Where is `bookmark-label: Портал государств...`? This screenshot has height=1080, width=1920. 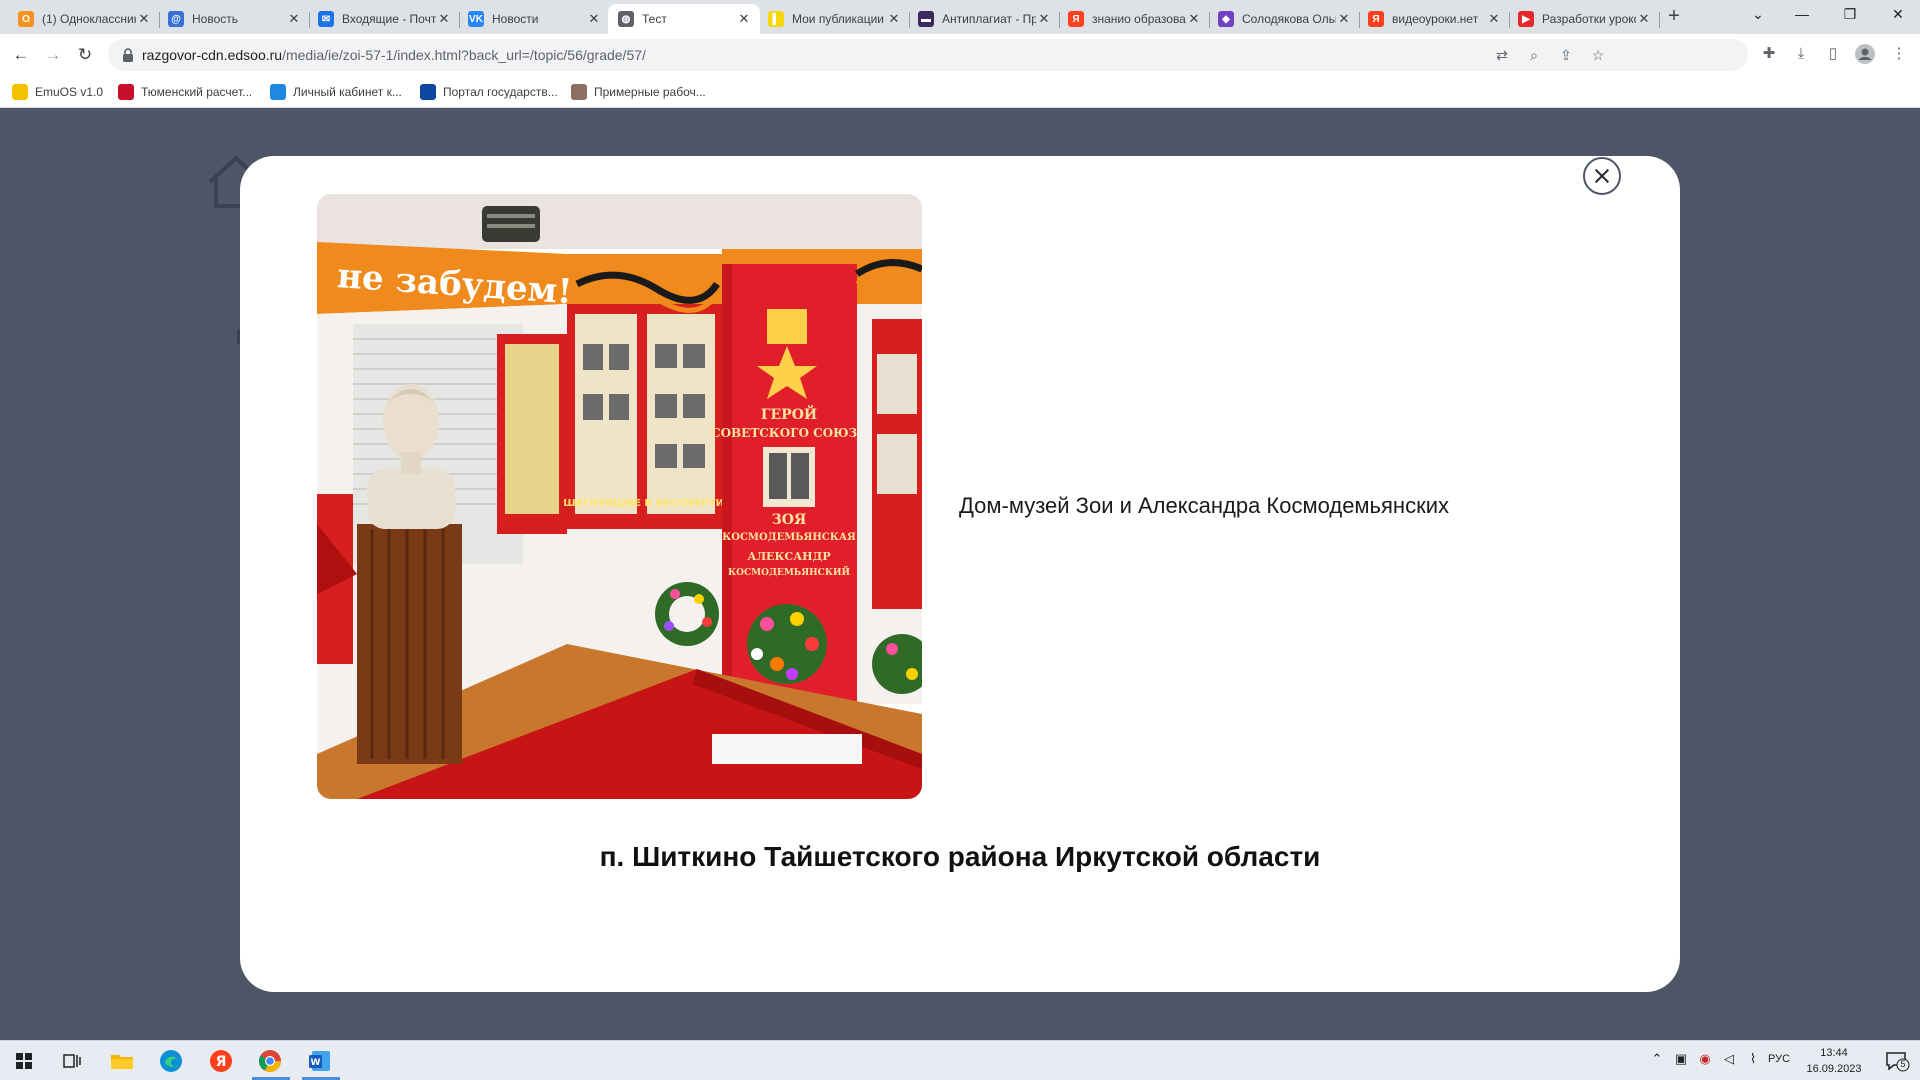
bookmark-label: Портал государств... is located at coordinates (500, 92).